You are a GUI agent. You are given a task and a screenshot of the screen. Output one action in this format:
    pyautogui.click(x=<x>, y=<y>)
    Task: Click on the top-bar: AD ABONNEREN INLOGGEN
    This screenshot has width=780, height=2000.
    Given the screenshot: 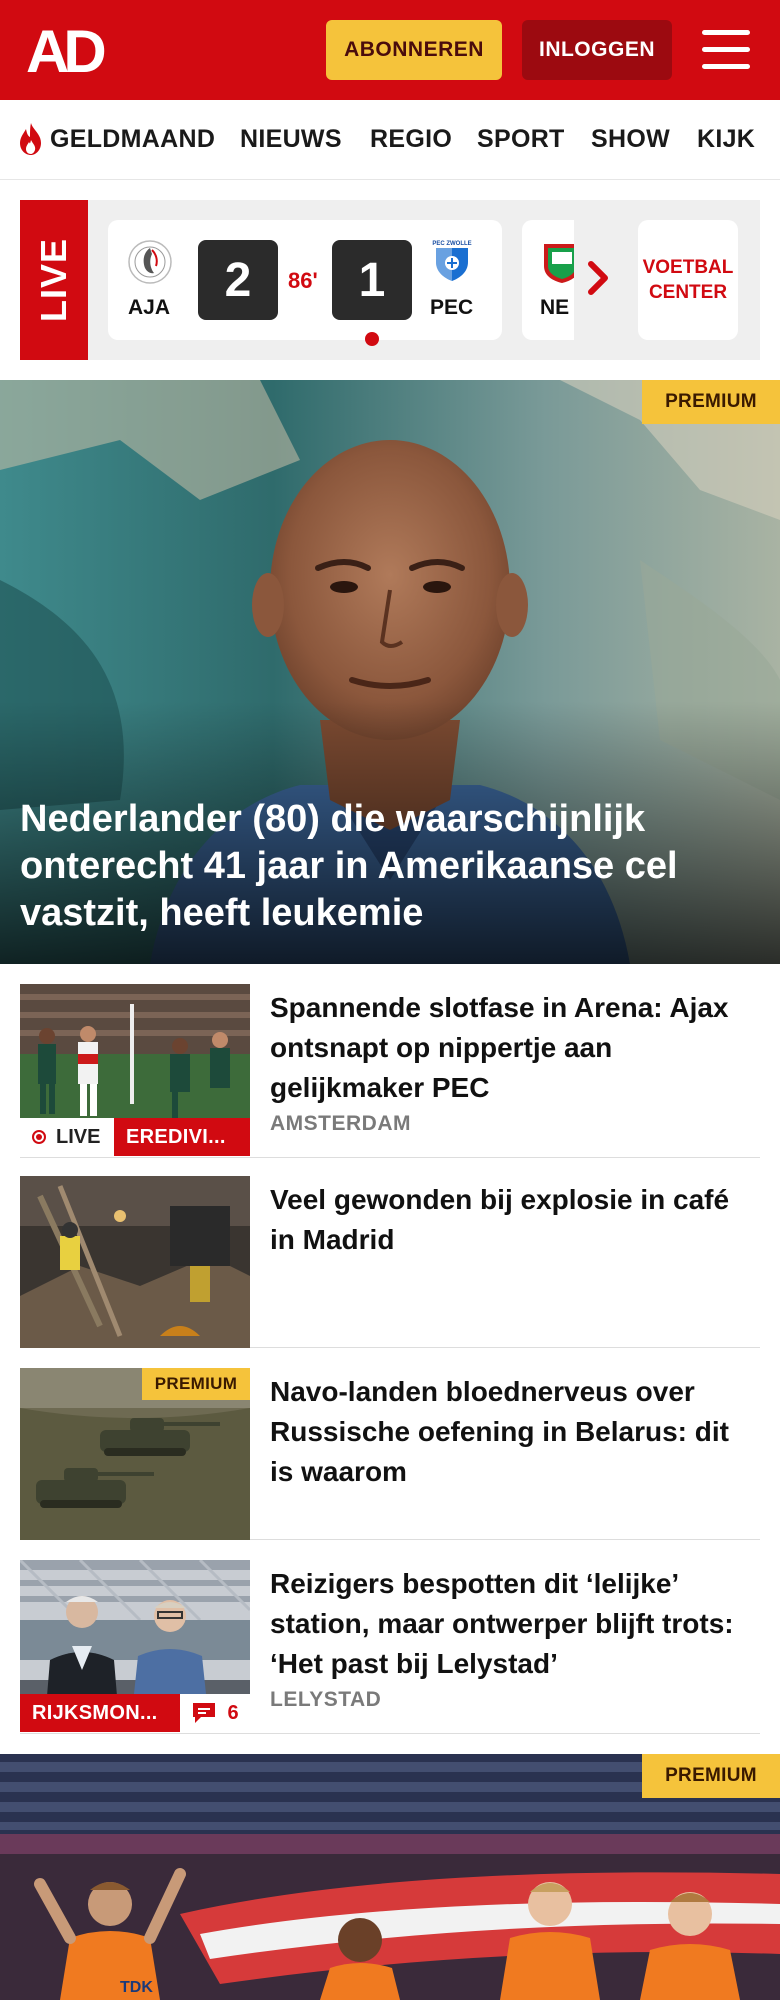 What is the action you would take?
    pyautogui.click(x=390, y=50)
    